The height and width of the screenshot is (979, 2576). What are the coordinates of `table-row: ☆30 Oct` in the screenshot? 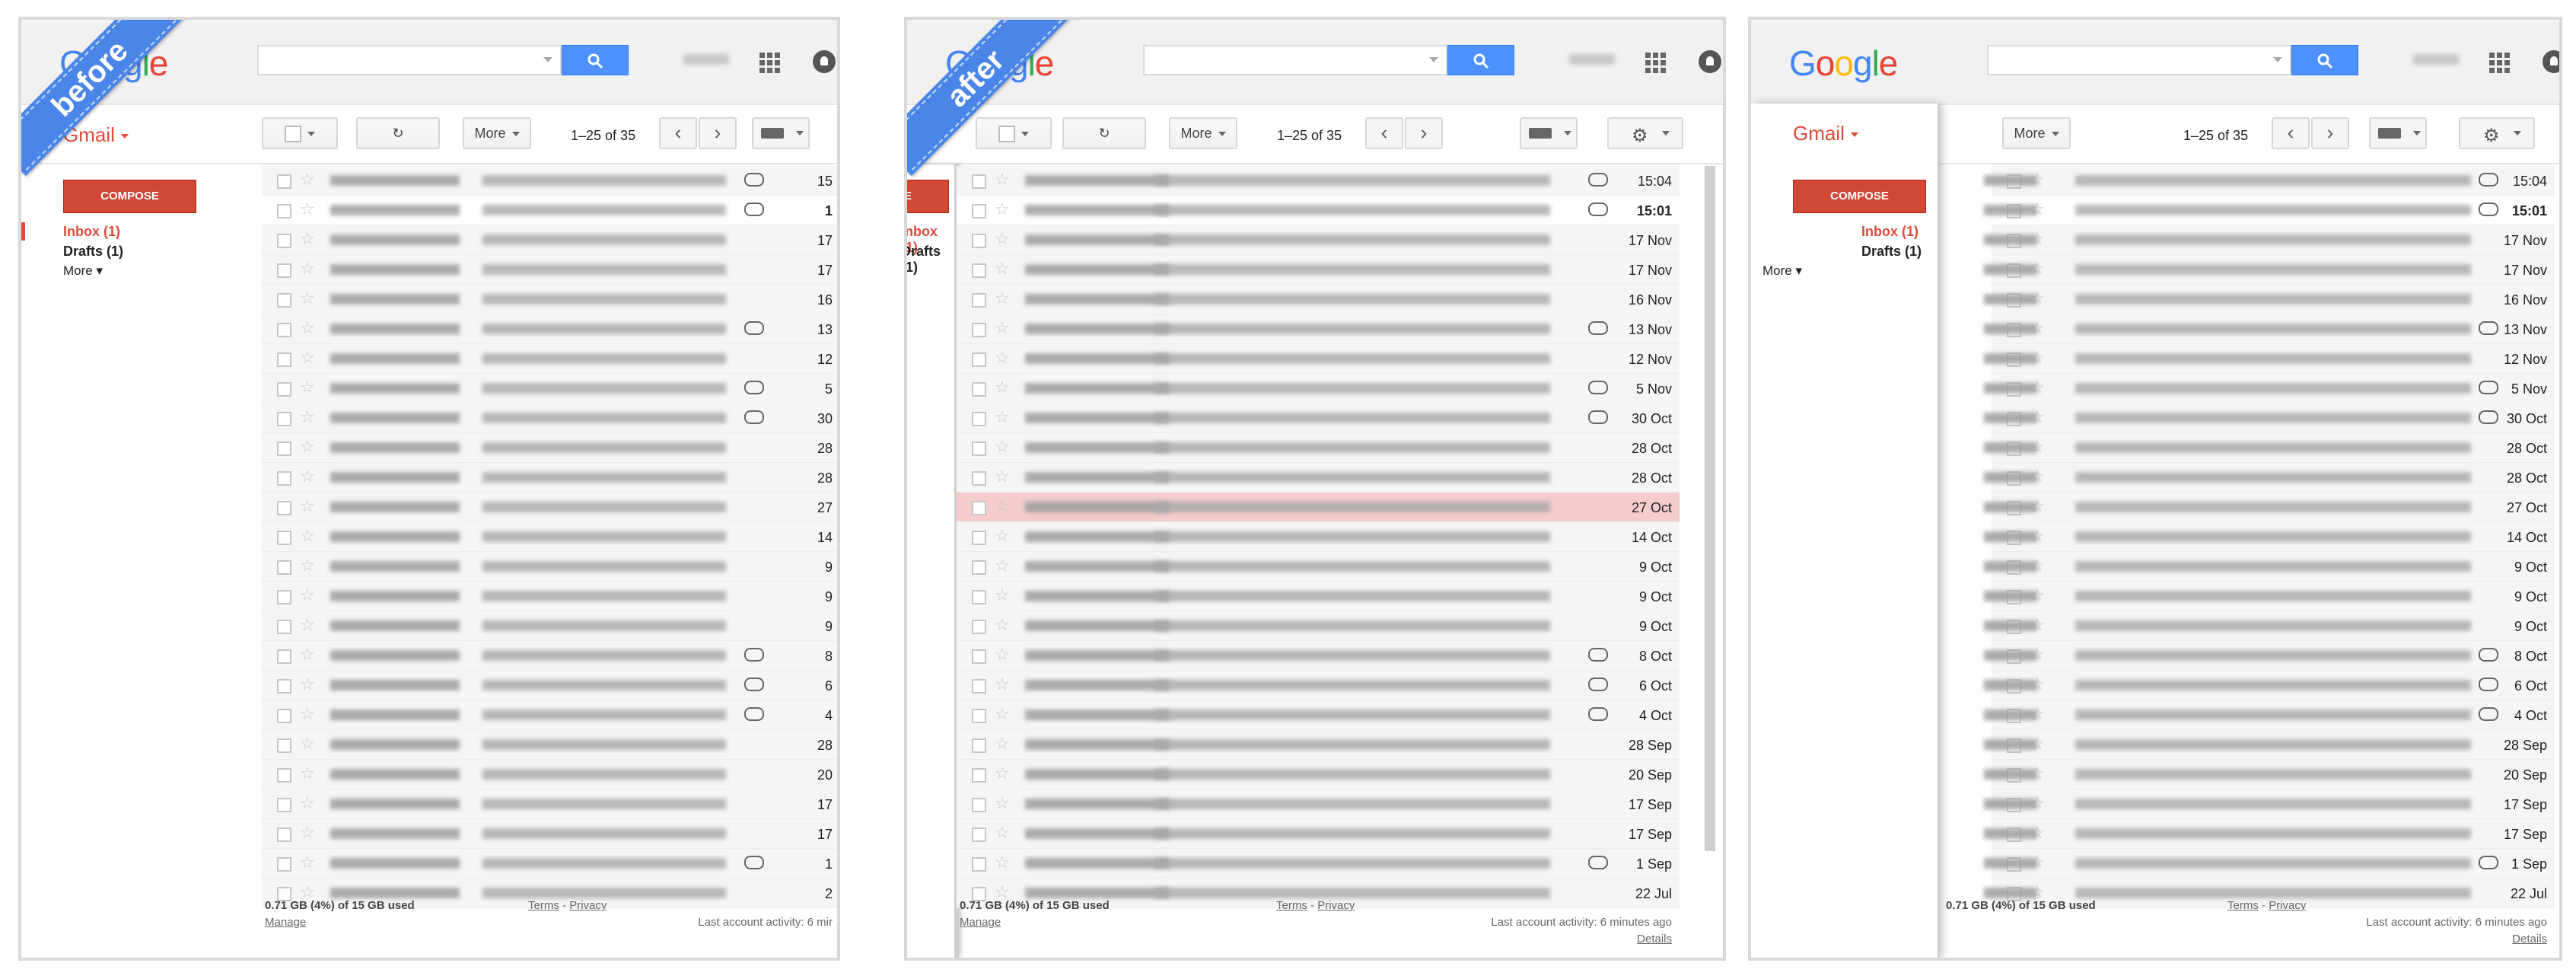 It's located at (2269, 418).